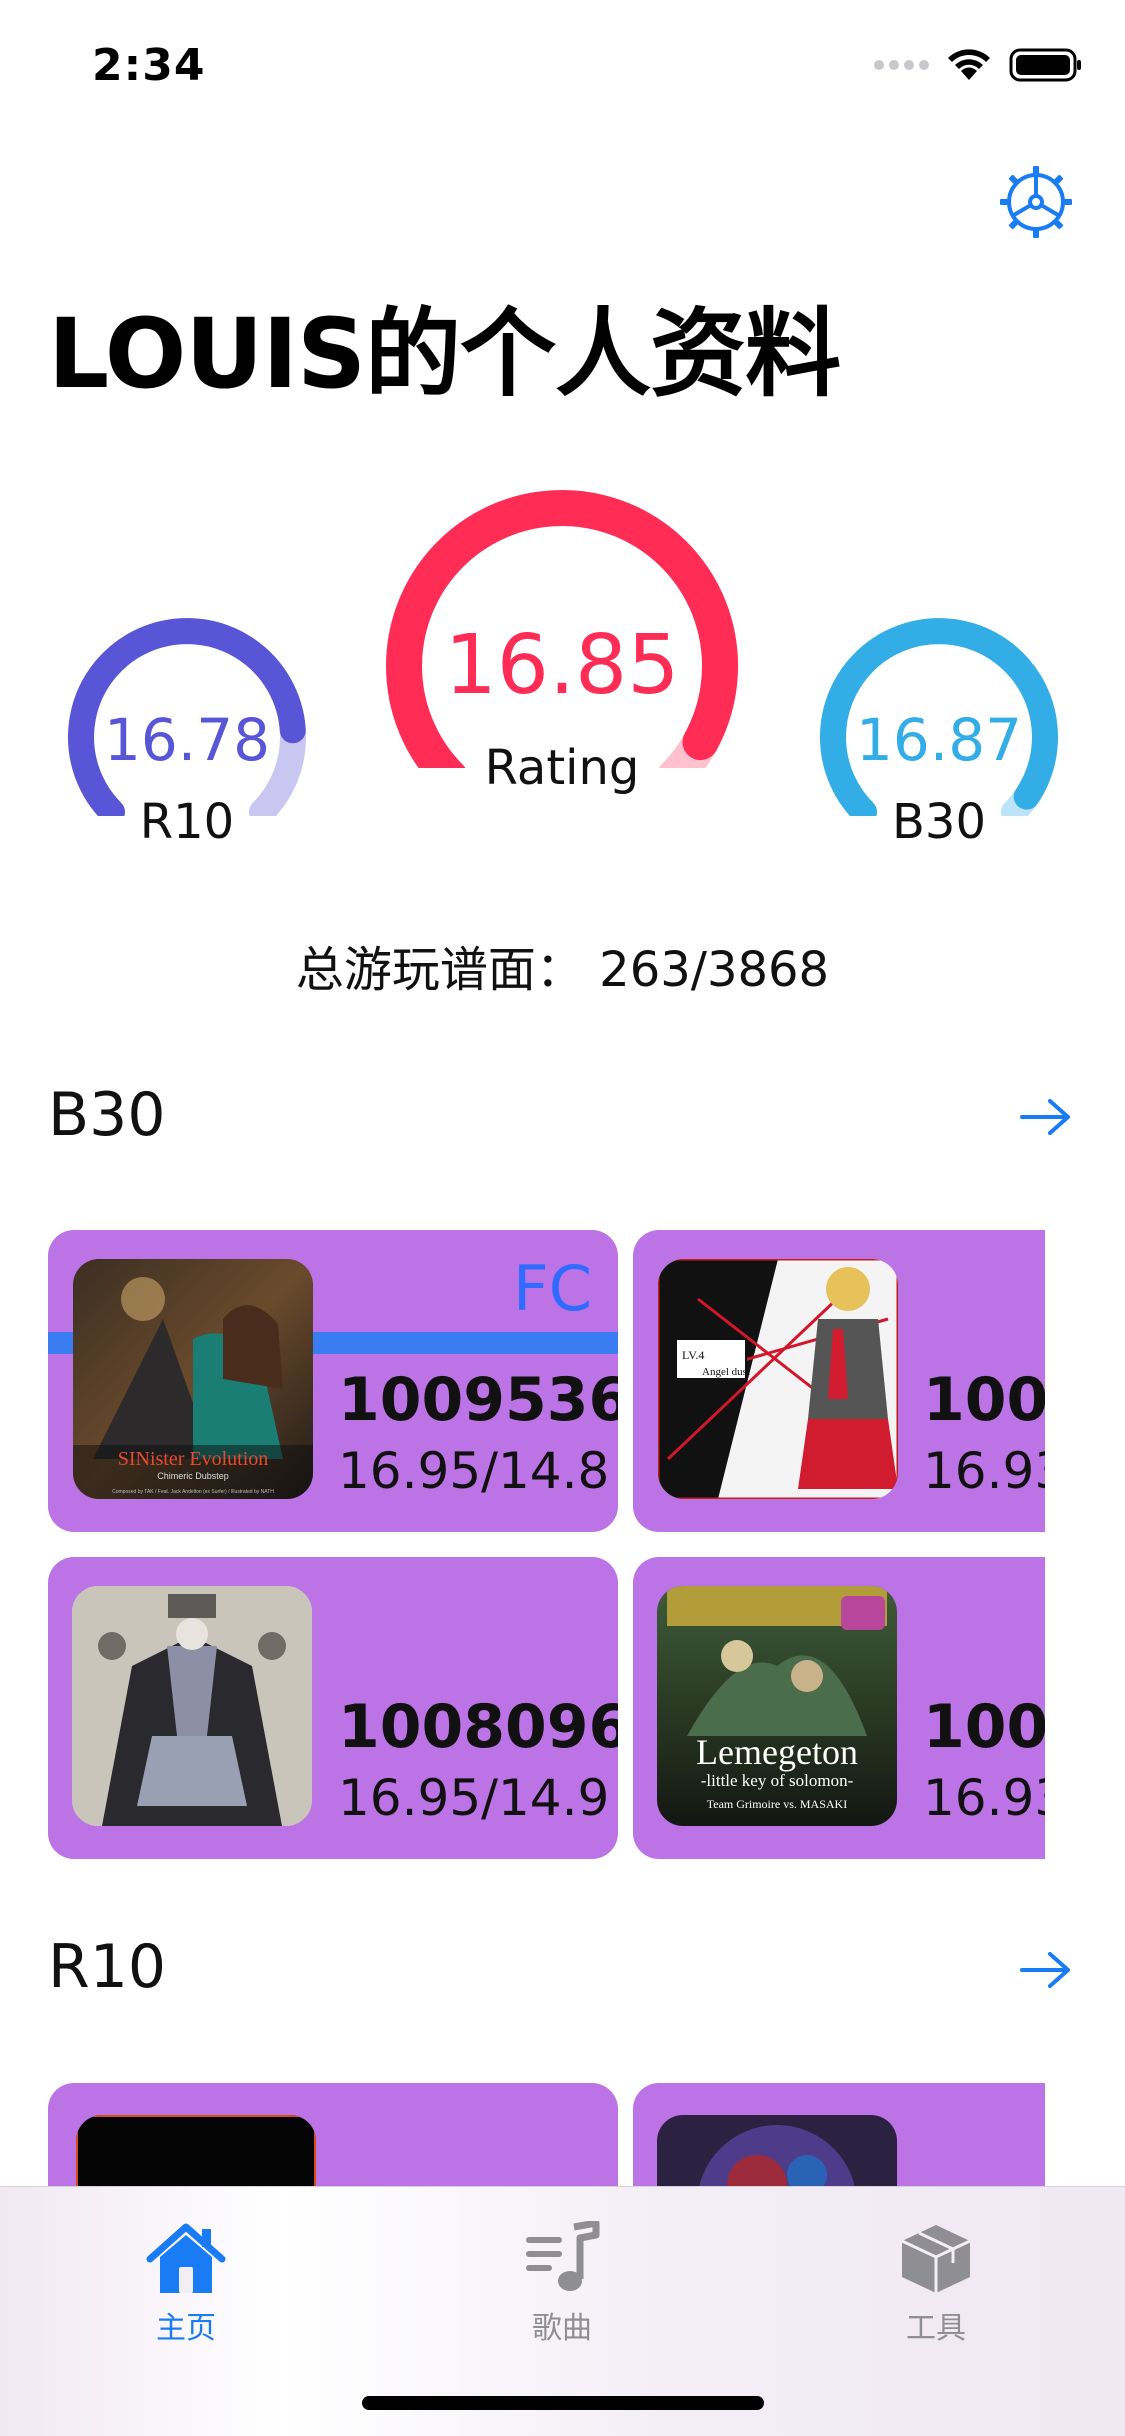 Image resolution: width=1125 pixels, height=2436 pixels. I want to click on rating-label: Rating, so click(562, 768).